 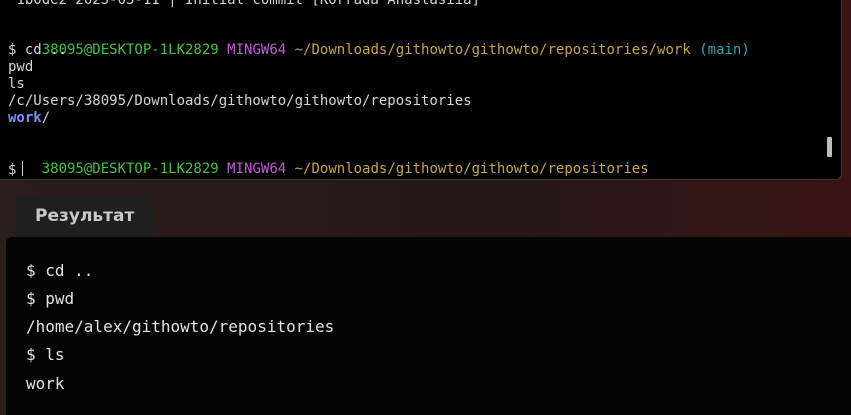 What do you see at coordinates (45, 383) in the screenshot?
I see `result-line: work` at bounding box center [45, 383].